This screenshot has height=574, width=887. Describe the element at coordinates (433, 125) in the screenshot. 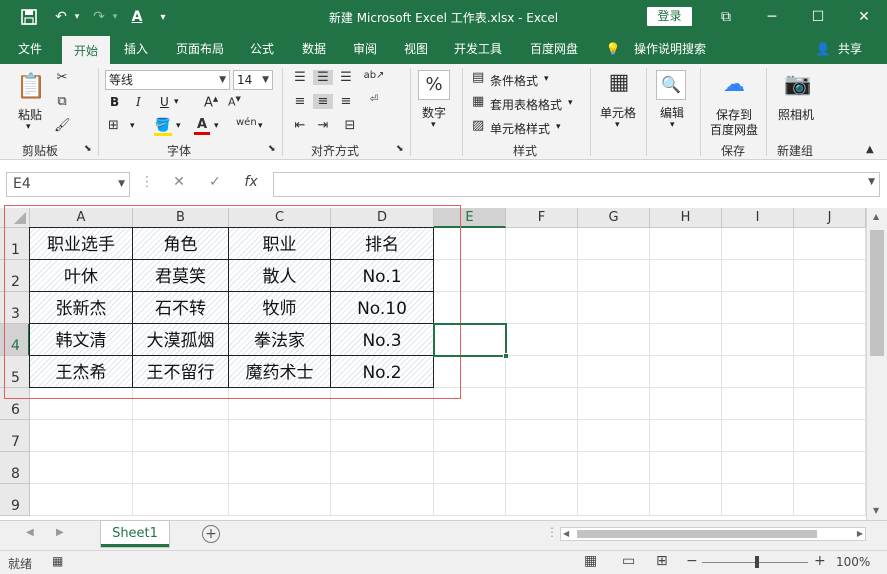

I see `number-dropdown-icon: ▾` at that location.